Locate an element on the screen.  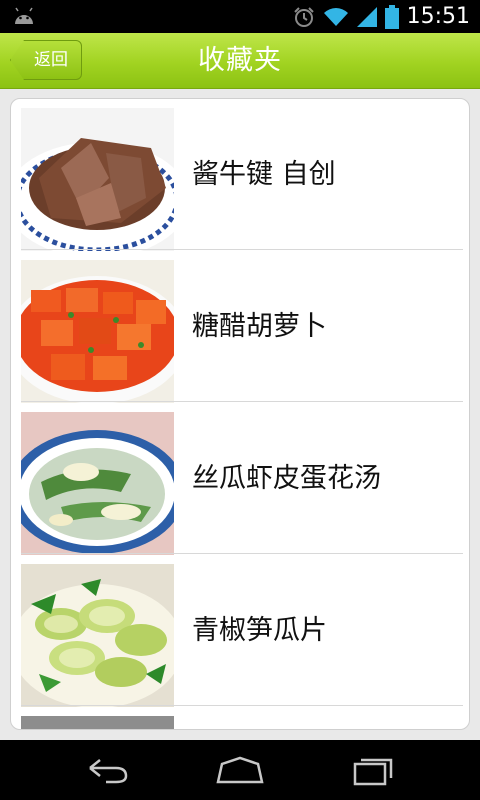
navigation-bar is located at coordinates (240, 770).